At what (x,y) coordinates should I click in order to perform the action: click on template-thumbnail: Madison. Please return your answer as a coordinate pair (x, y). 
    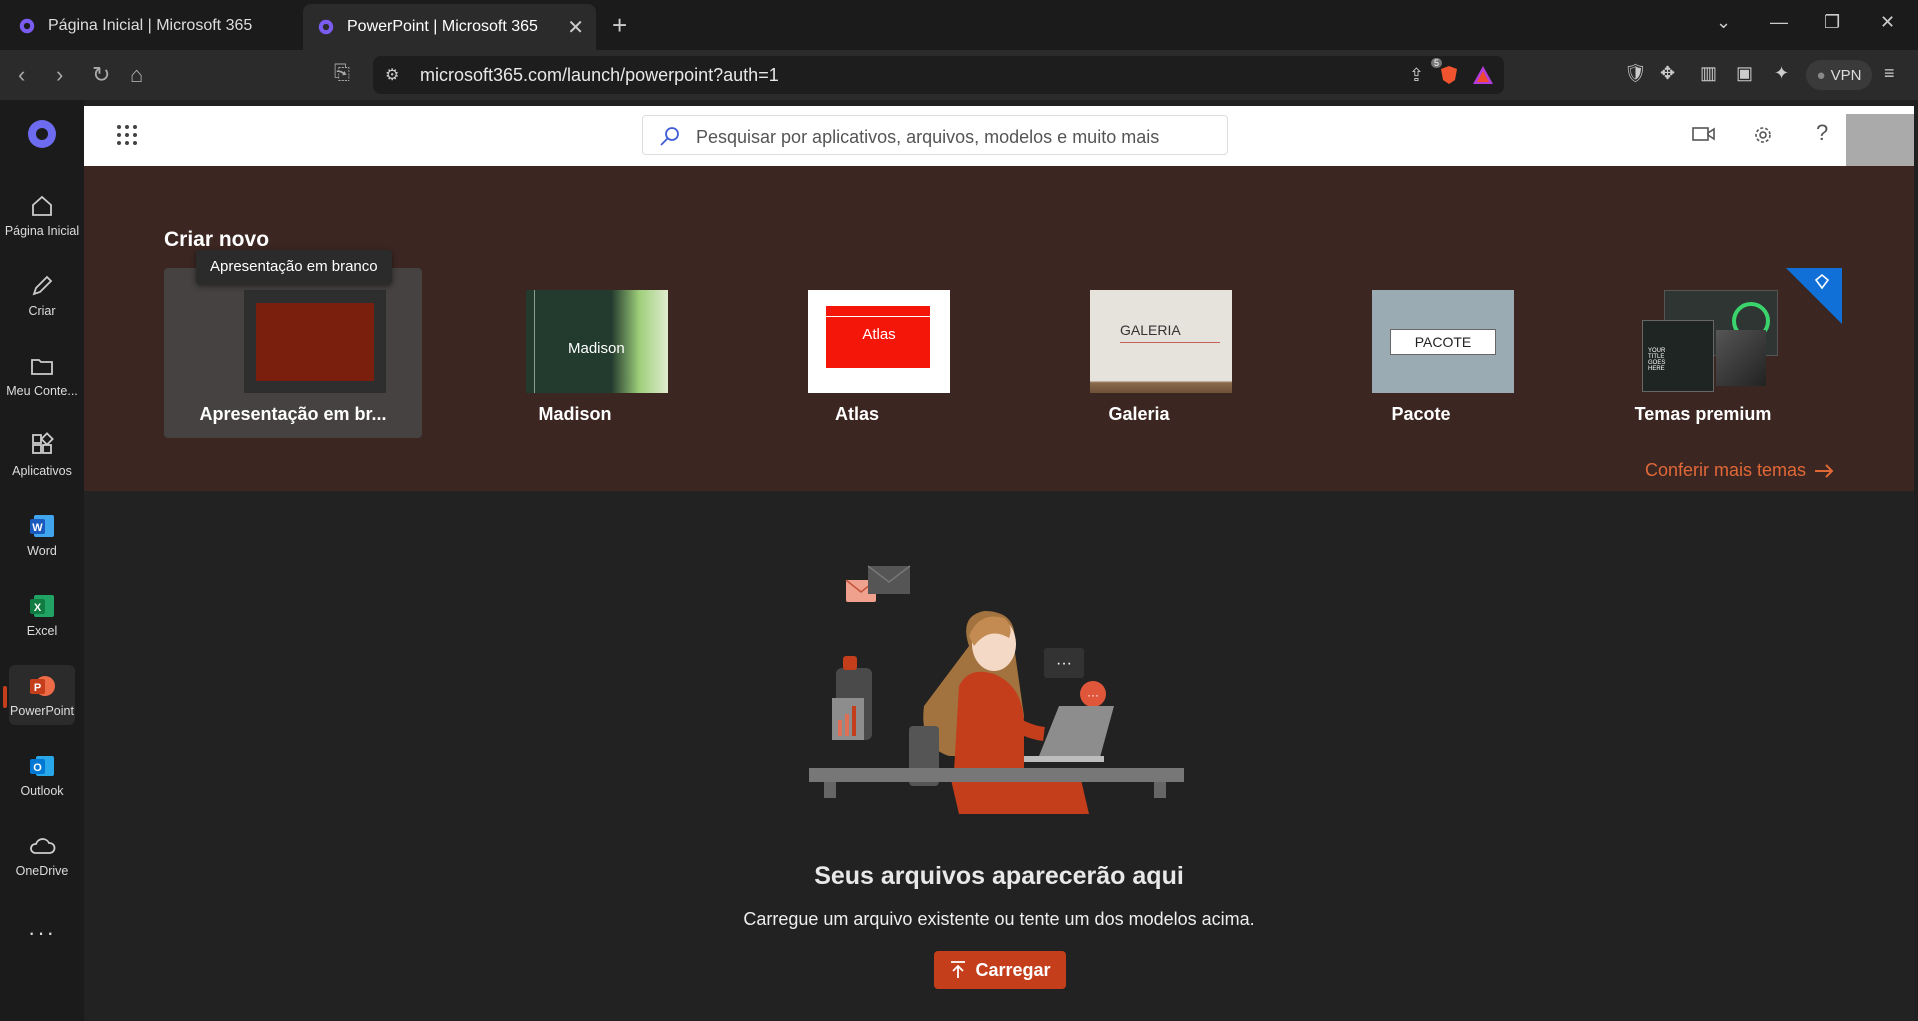
    Looking at the image, I should click on (597, 341).